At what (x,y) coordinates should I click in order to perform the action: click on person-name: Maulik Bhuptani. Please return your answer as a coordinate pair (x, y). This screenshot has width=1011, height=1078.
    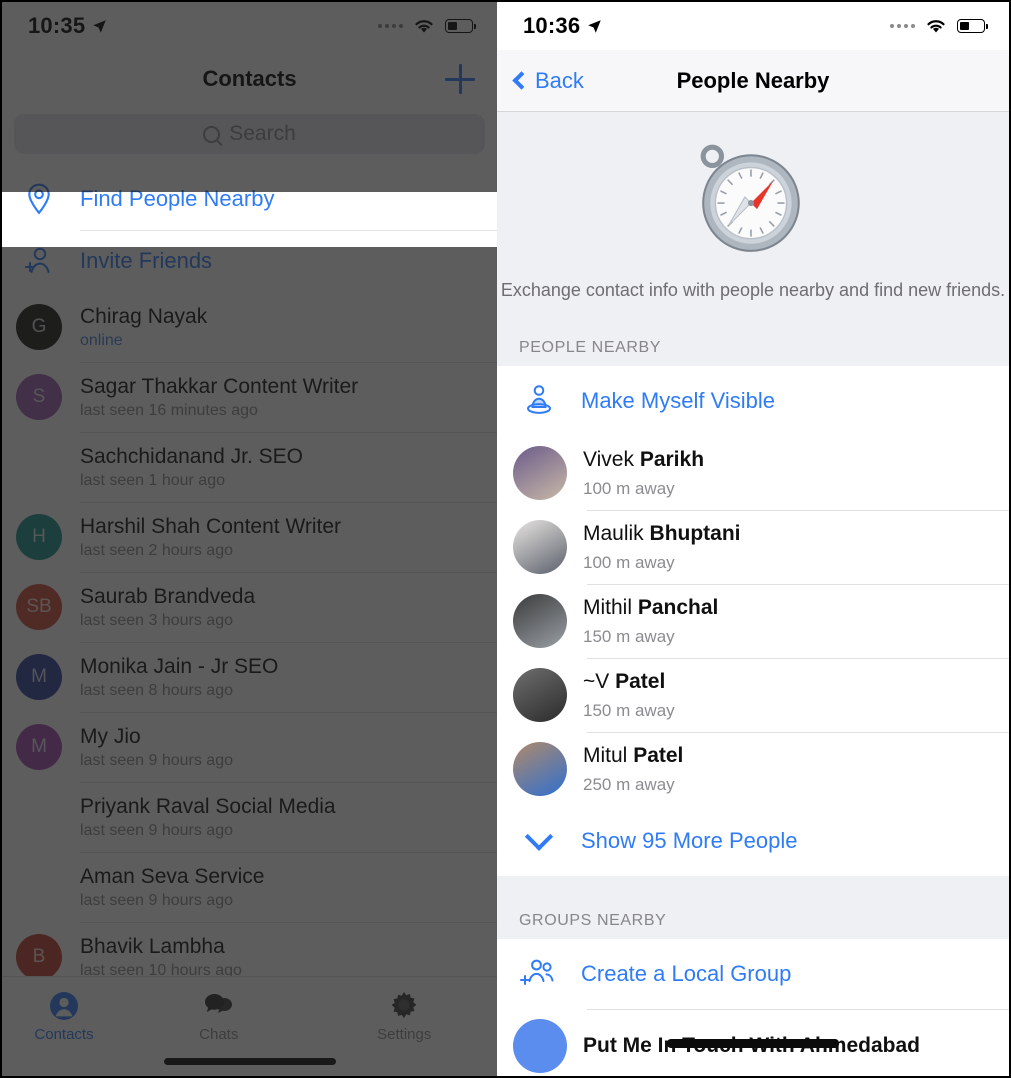
    Looking at the image, I should click on (662, 534).